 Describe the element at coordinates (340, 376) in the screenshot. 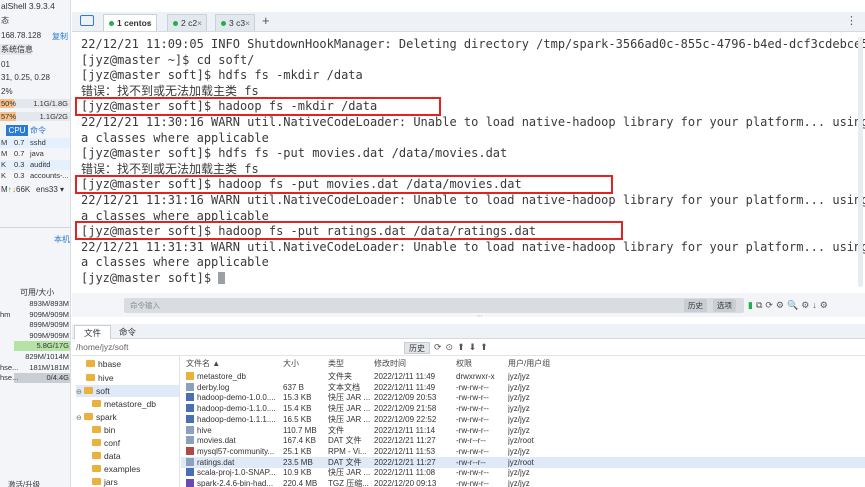

I see `file-type: 文件夹` at that location.